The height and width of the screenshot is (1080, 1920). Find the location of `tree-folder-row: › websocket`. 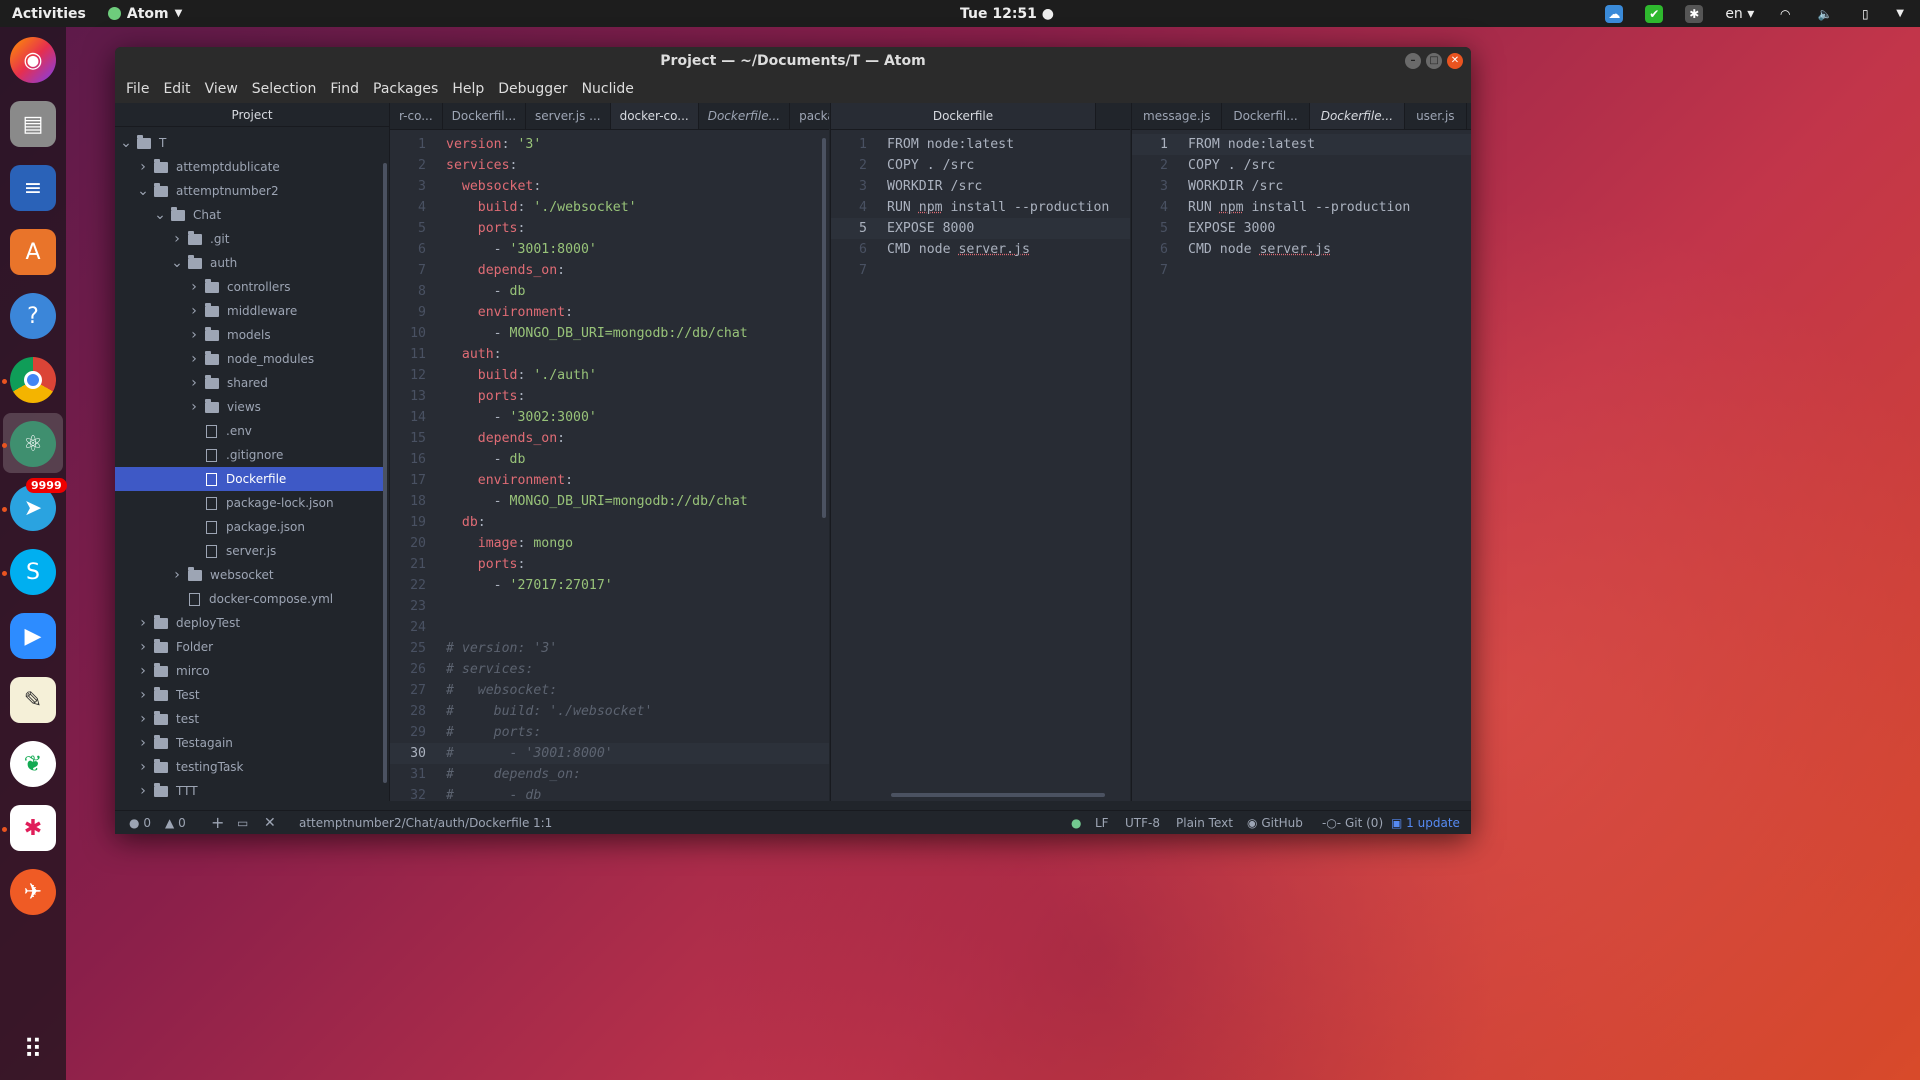

tree-folder-row: › websocket is located at coordinates (249, 575).